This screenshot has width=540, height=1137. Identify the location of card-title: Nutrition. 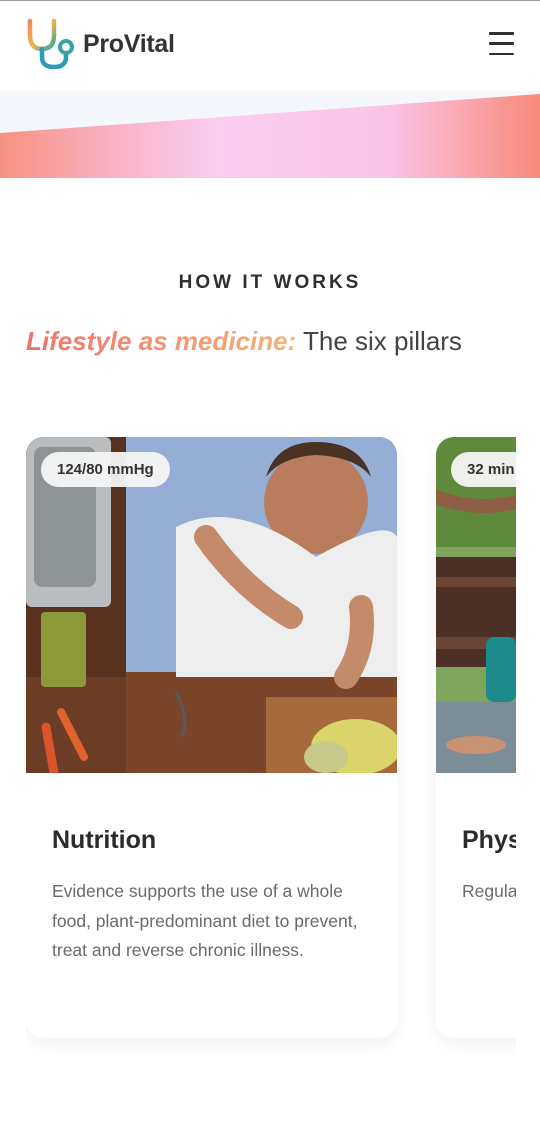
(104, 840).